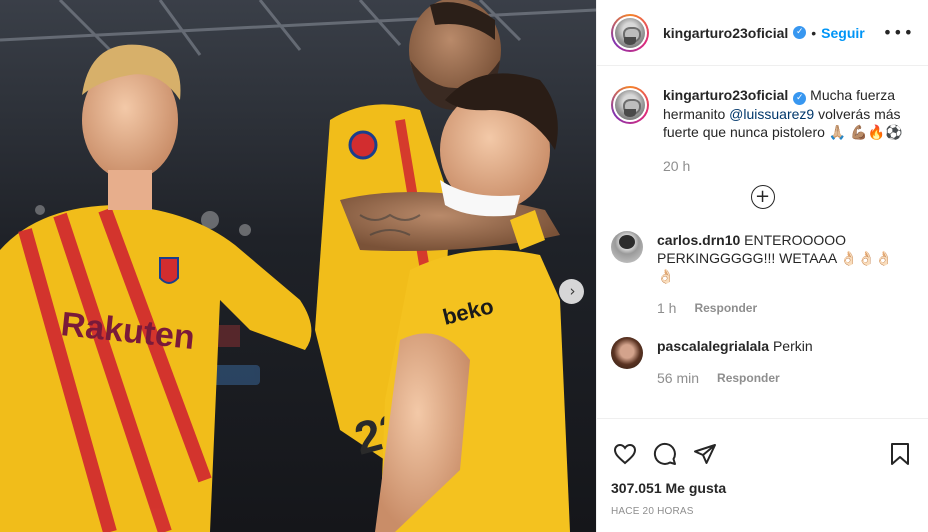 This screenshot has width=928, height=532. I want to click on comment-time: 56 min, so click(678, 378).